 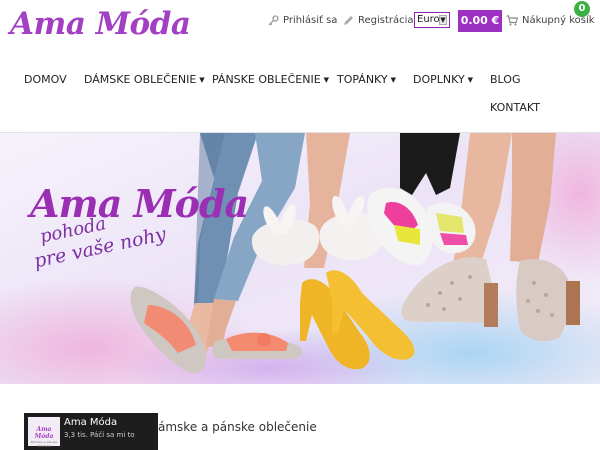 I want to click on nav-item-label: DOMOV, so click(x=45, y=79).